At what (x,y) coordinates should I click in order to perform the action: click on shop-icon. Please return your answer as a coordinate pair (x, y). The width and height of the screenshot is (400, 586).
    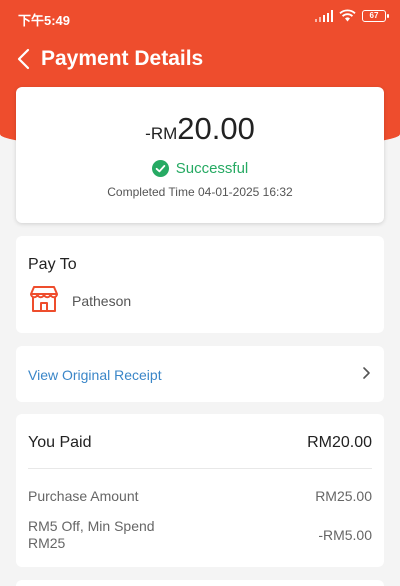
    Looking at the image, I should click on (44, 299).